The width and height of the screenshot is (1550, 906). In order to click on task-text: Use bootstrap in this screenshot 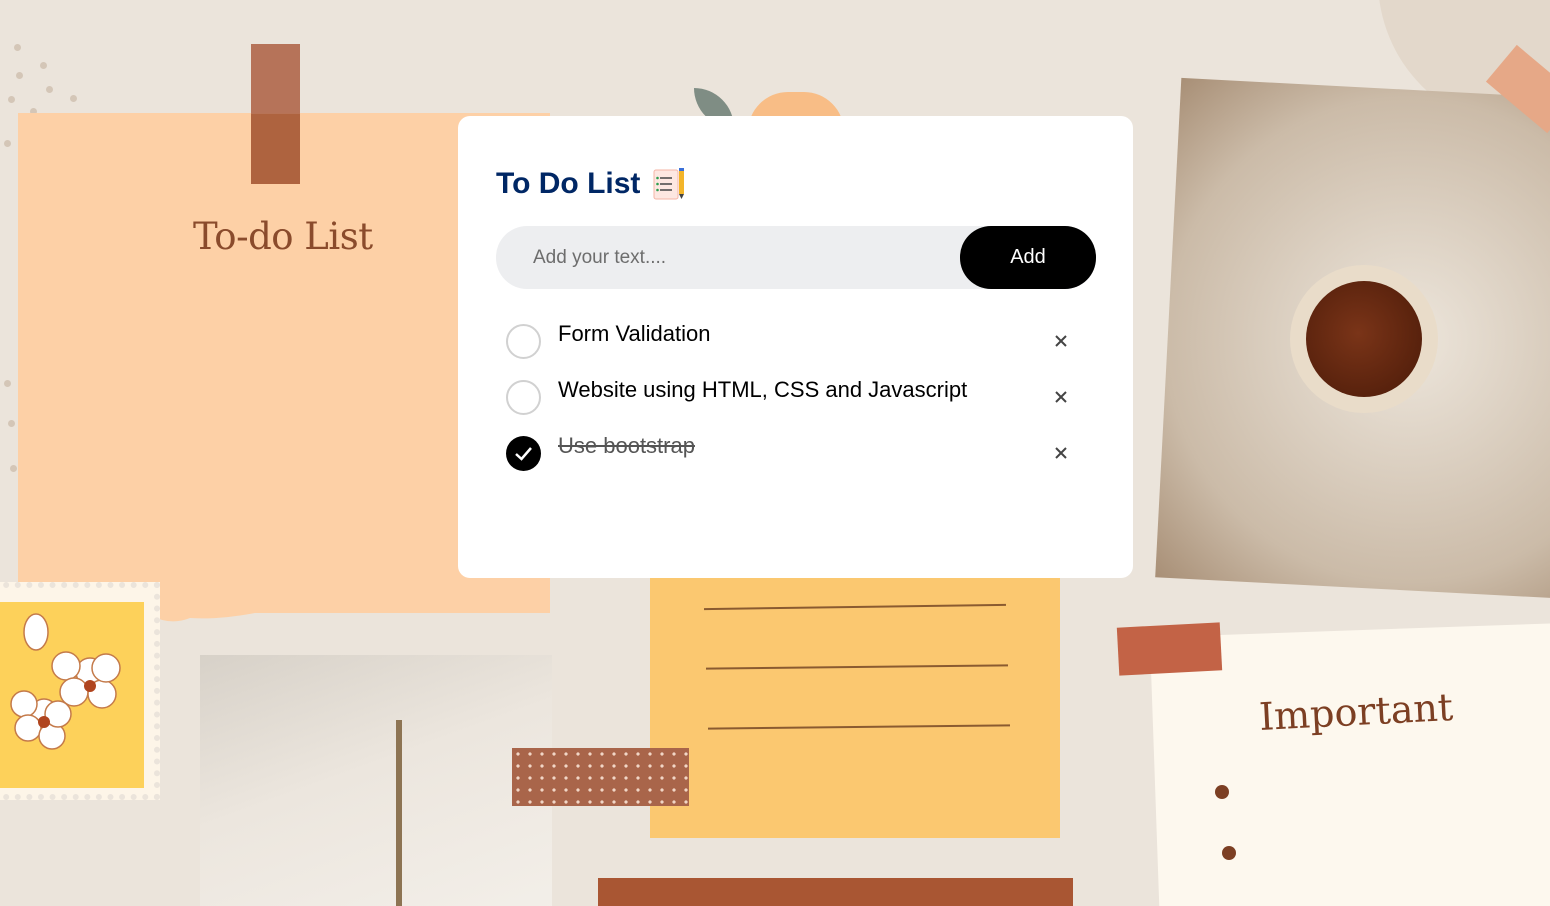, I will do `click(626, 445)`.